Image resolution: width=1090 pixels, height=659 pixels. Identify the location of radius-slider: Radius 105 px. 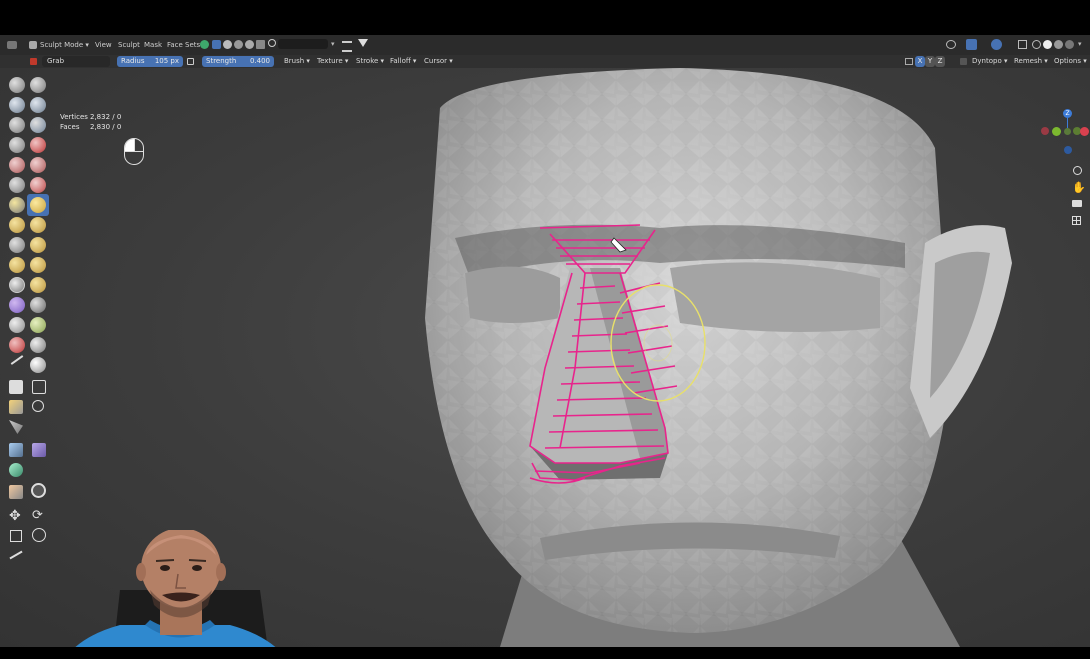
(150, 61).